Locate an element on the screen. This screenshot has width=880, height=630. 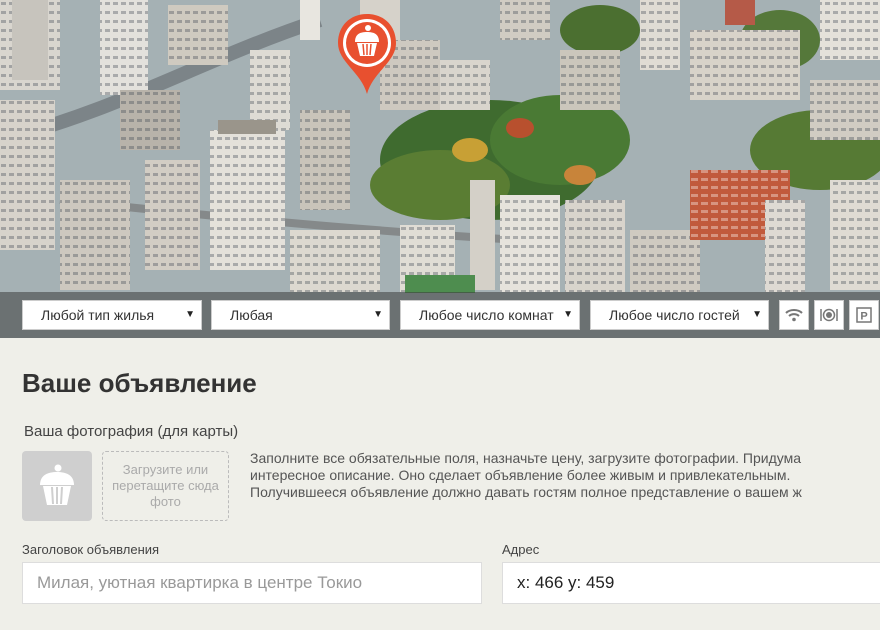
dropzone-text: Загрузите или перетащите сюда фото is located at coordinates (165, 485).